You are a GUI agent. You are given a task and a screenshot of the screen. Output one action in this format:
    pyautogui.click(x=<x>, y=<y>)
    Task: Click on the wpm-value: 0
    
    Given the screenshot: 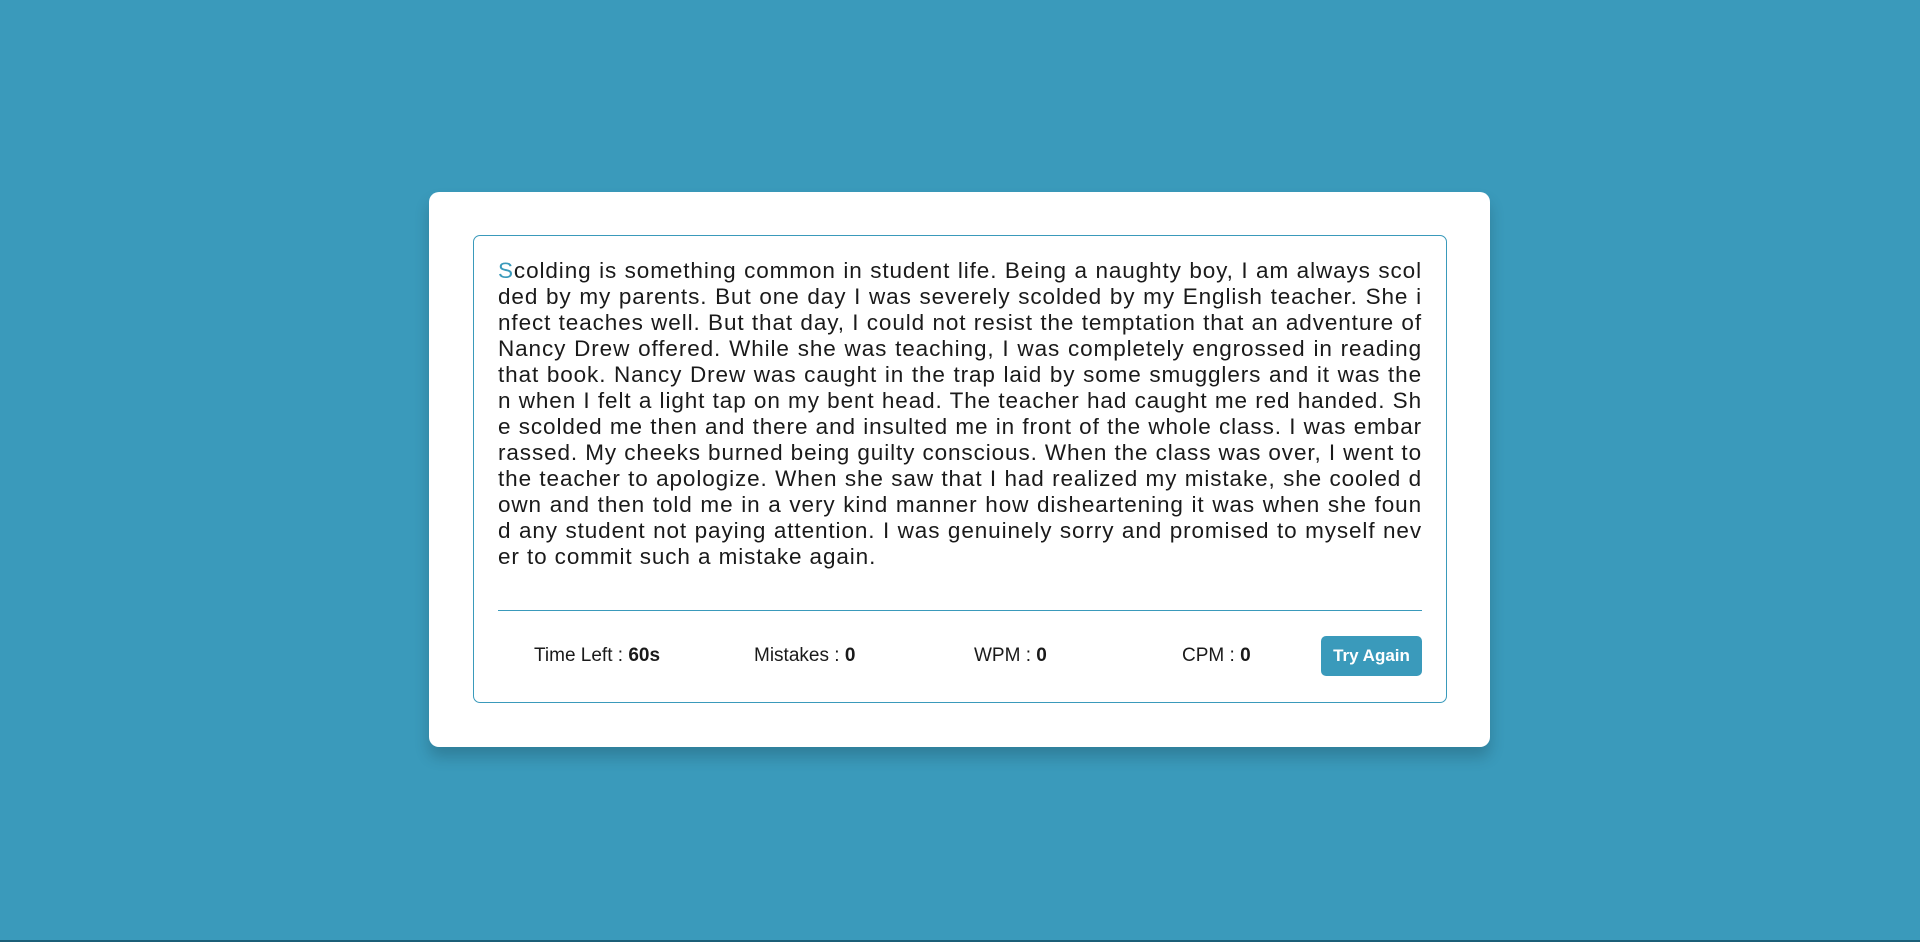 What is the action you would take?
    pyautogui.click(x=1041, y=655)
    